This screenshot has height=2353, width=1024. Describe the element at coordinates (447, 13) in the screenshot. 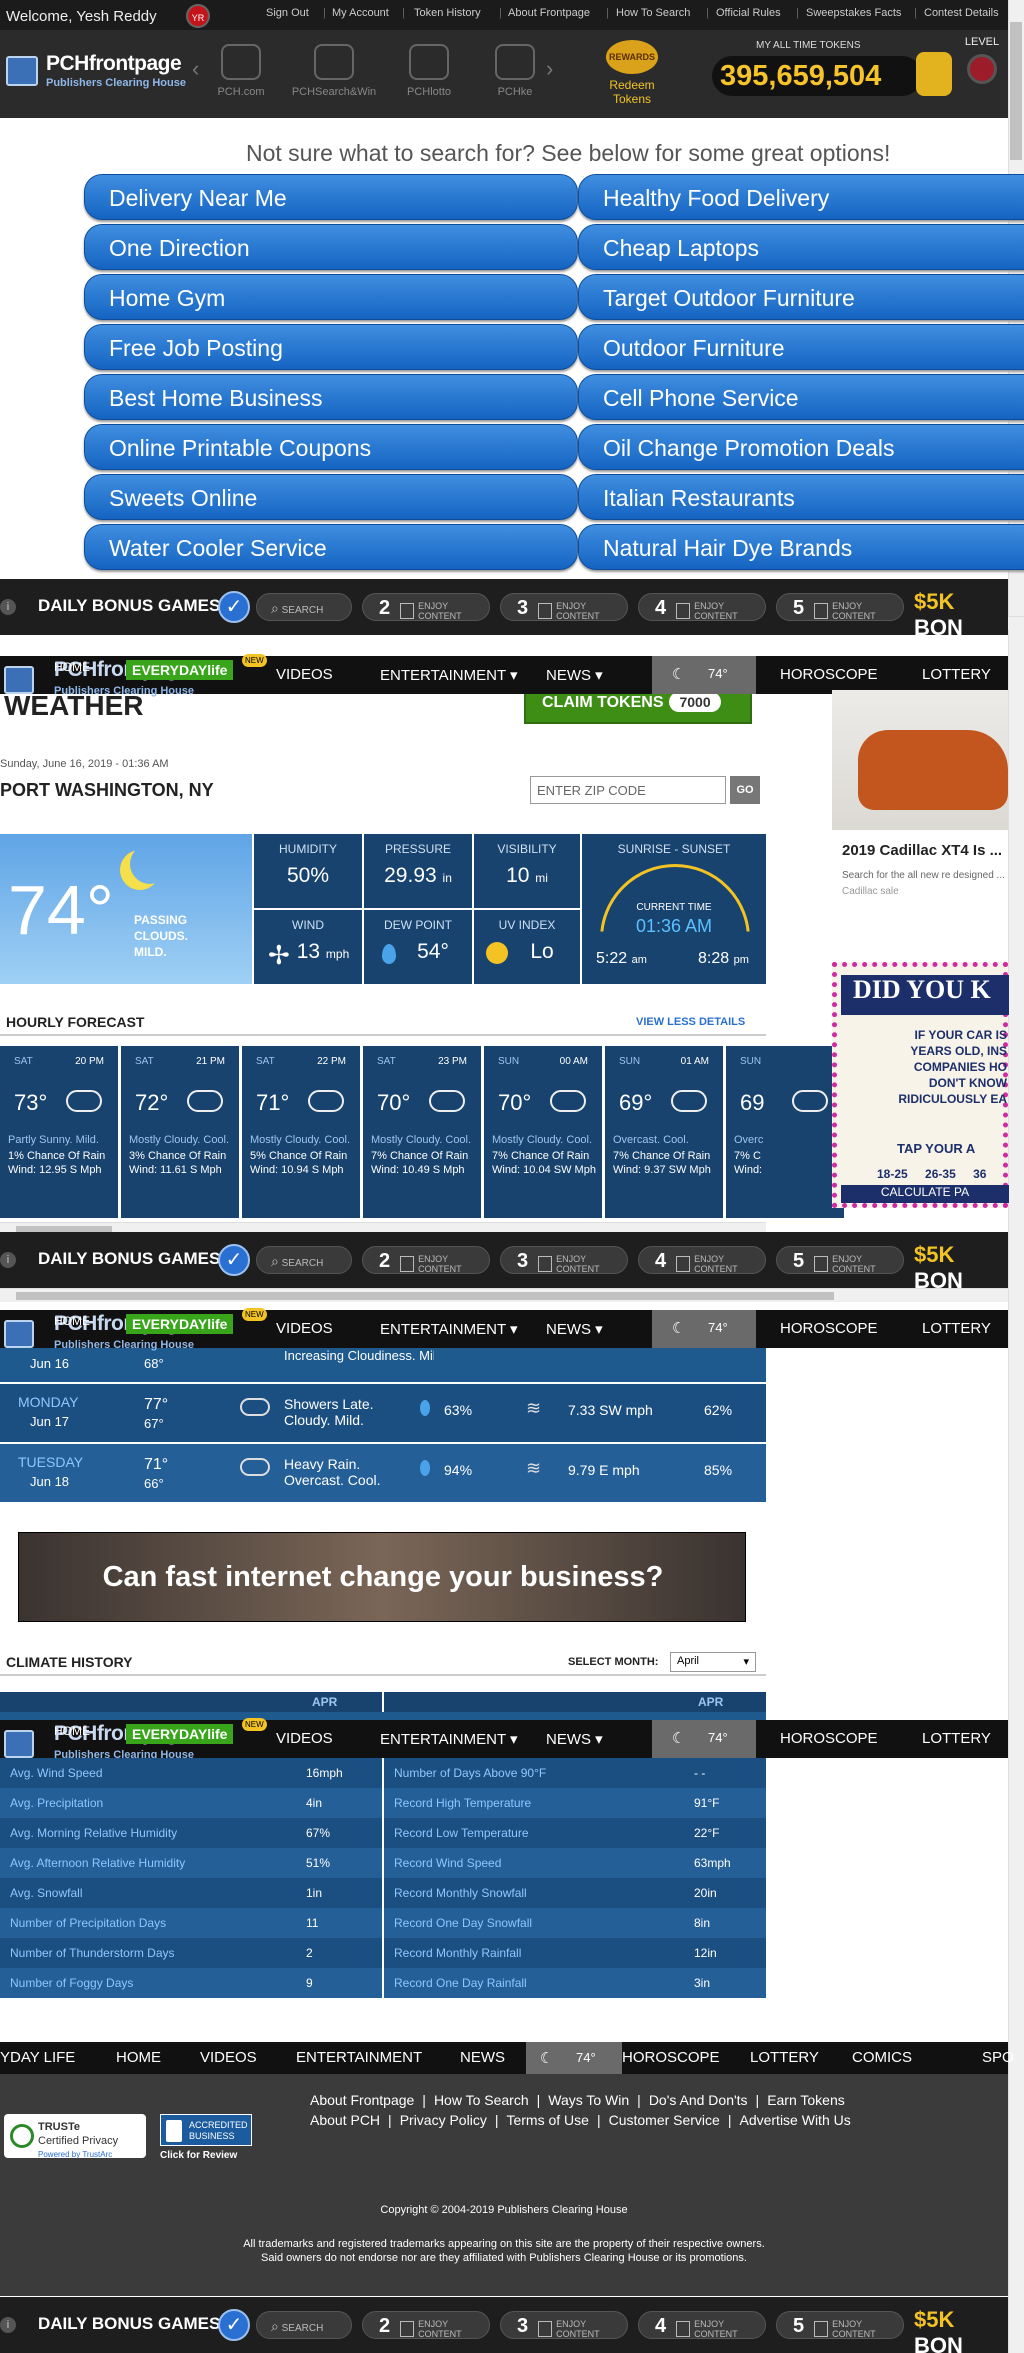

I see `token-history-link: Token History` at that location.